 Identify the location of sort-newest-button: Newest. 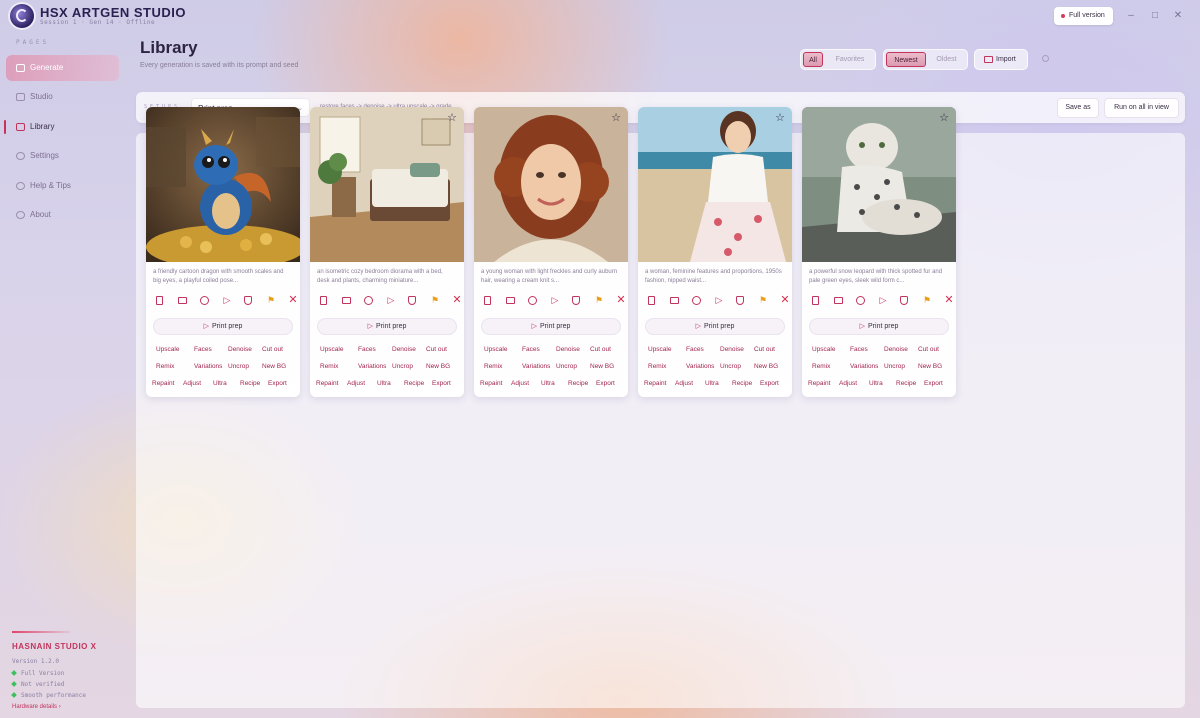
(906, 59).